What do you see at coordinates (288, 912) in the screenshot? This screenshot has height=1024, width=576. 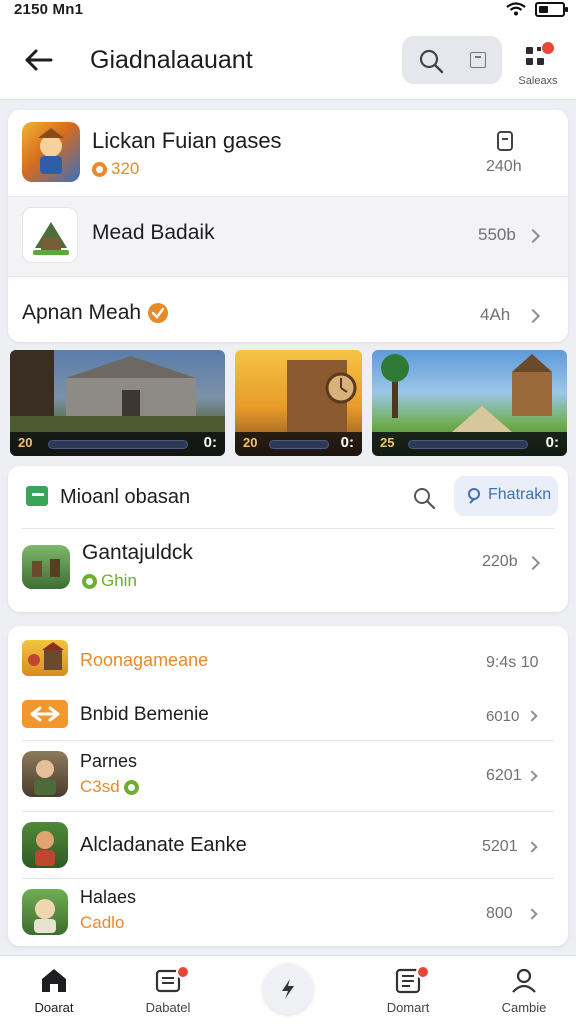 I see `list-item: Halaes Cadlo 800` at bounding box center [288, 912].